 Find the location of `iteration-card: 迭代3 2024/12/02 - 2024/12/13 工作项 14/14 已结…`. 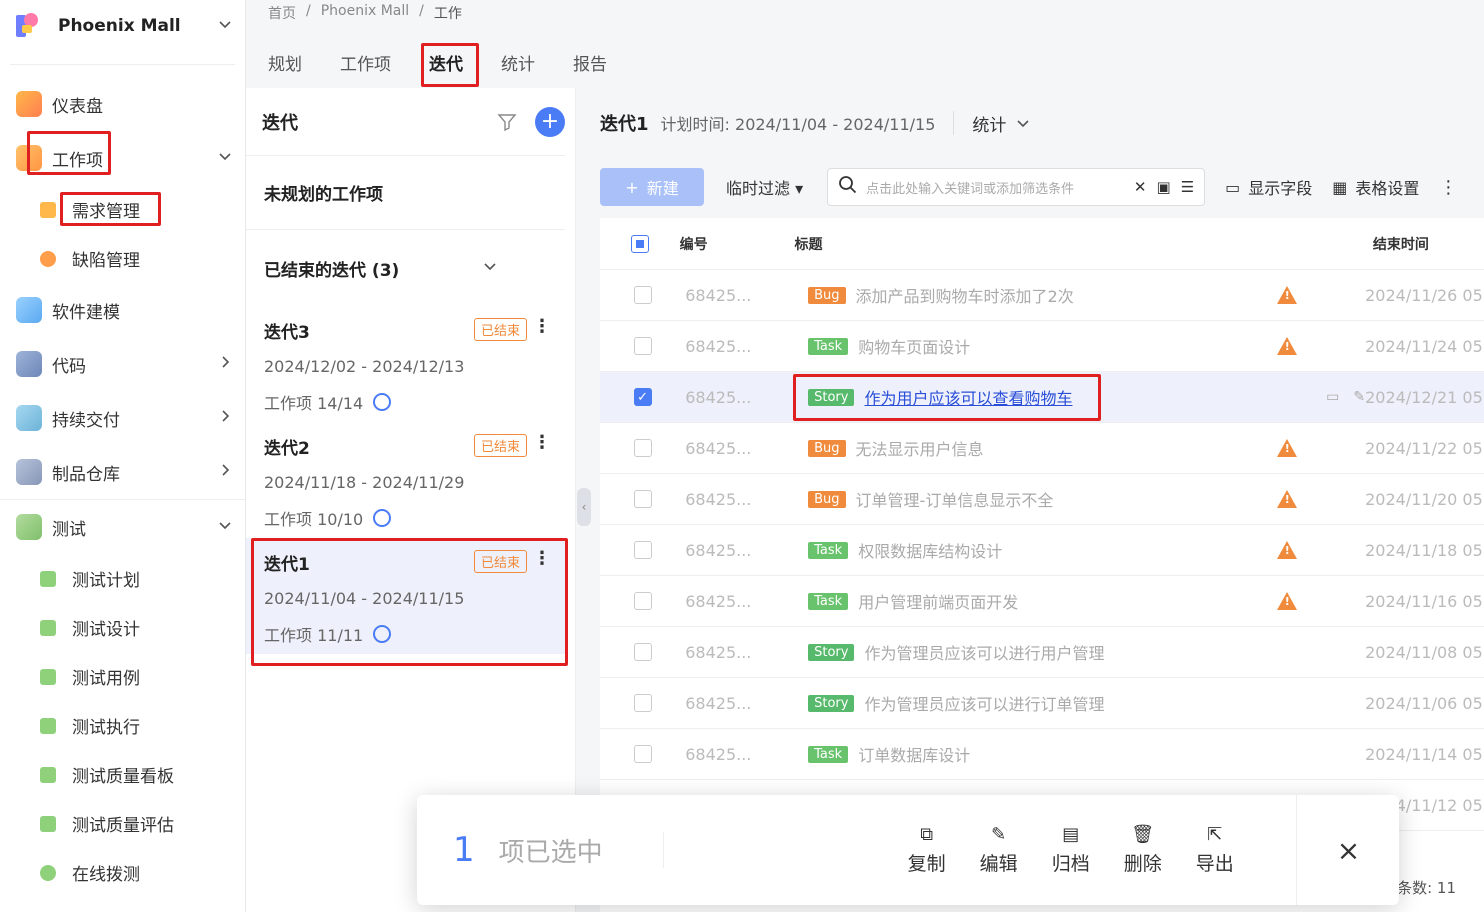

iteration-card: 迭代3 2024/12/02 - 2024/12/13 工作项 14/14 已结… is located at coordinates (405, 364).